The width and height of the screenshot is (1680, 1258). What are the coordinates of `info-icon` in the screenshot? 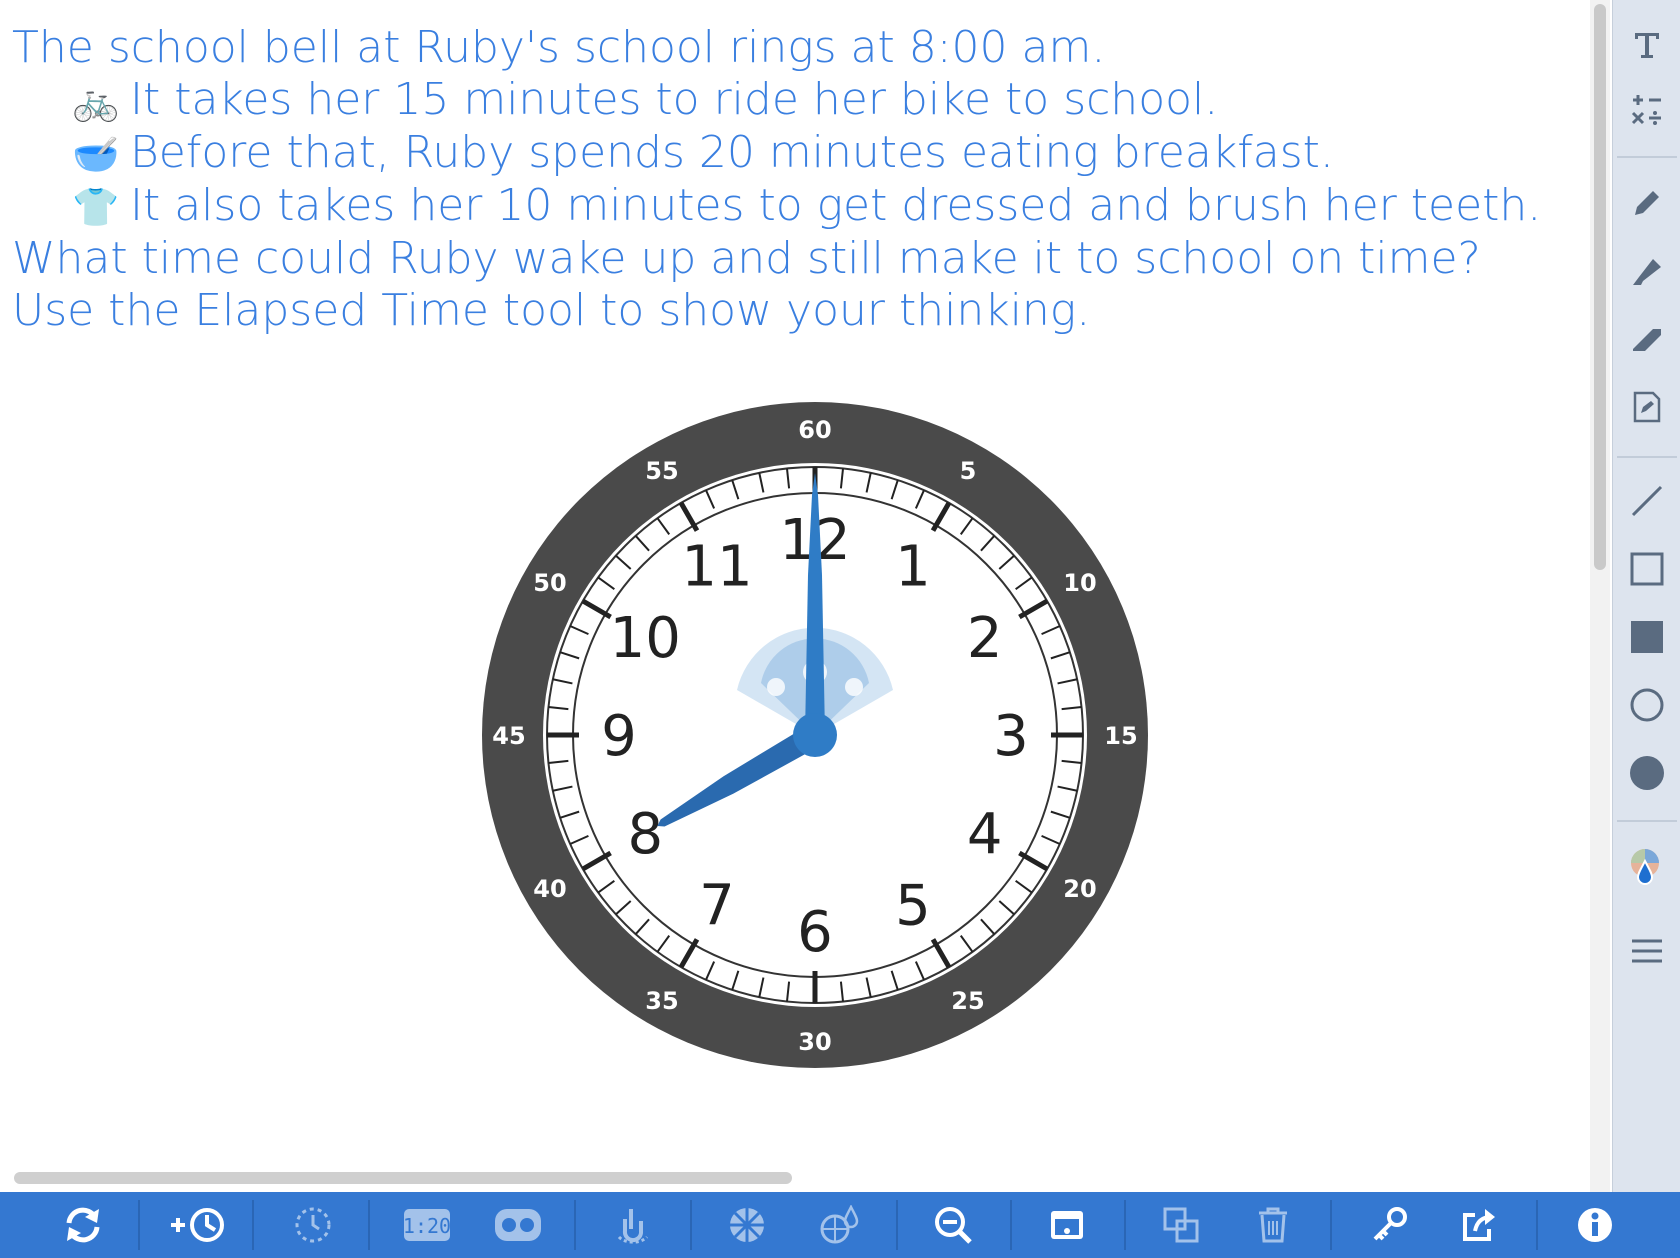 It's located at (1595, 1225).